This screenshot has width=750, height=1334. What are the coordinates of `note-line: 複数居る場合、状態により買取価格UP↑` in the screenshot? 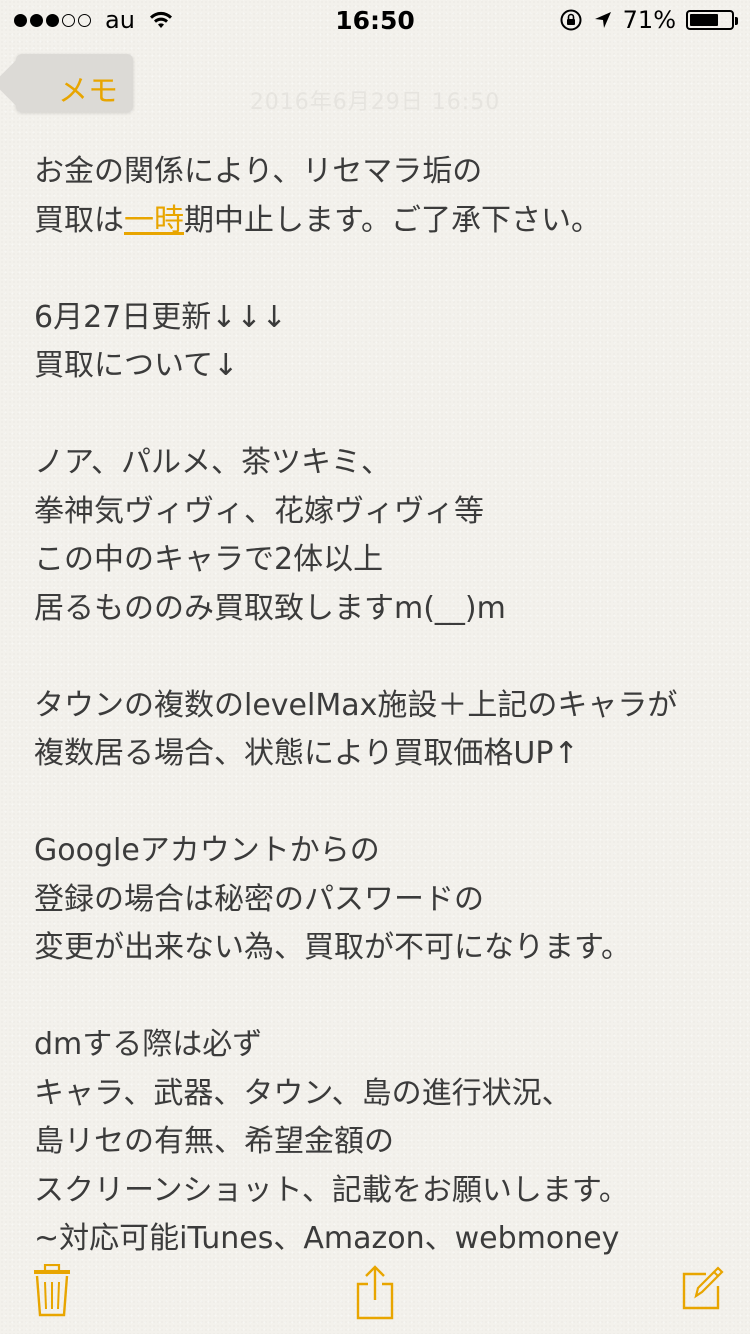 It's located at (306, 753).